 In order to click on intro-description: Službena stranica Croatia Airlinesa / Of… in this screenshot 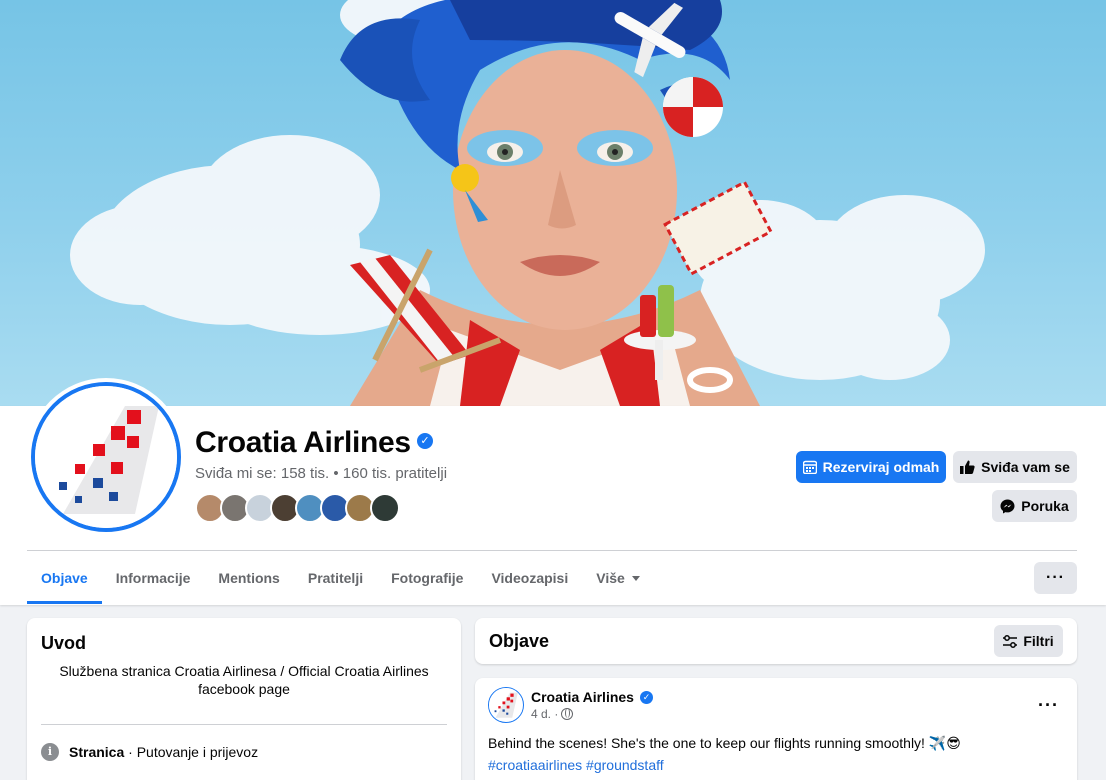, I will do `click(244, 680)`.